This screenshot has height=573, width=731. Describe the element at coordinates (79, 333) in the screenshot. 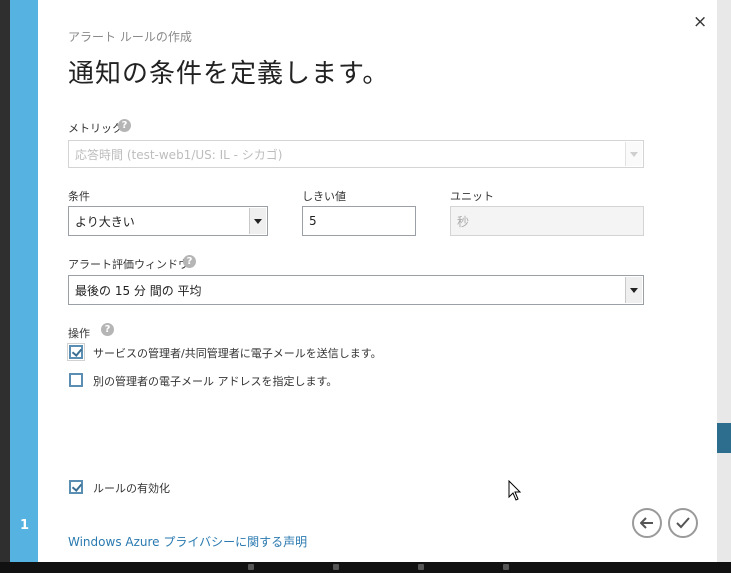

I see `actions-label: 操作` at that location.